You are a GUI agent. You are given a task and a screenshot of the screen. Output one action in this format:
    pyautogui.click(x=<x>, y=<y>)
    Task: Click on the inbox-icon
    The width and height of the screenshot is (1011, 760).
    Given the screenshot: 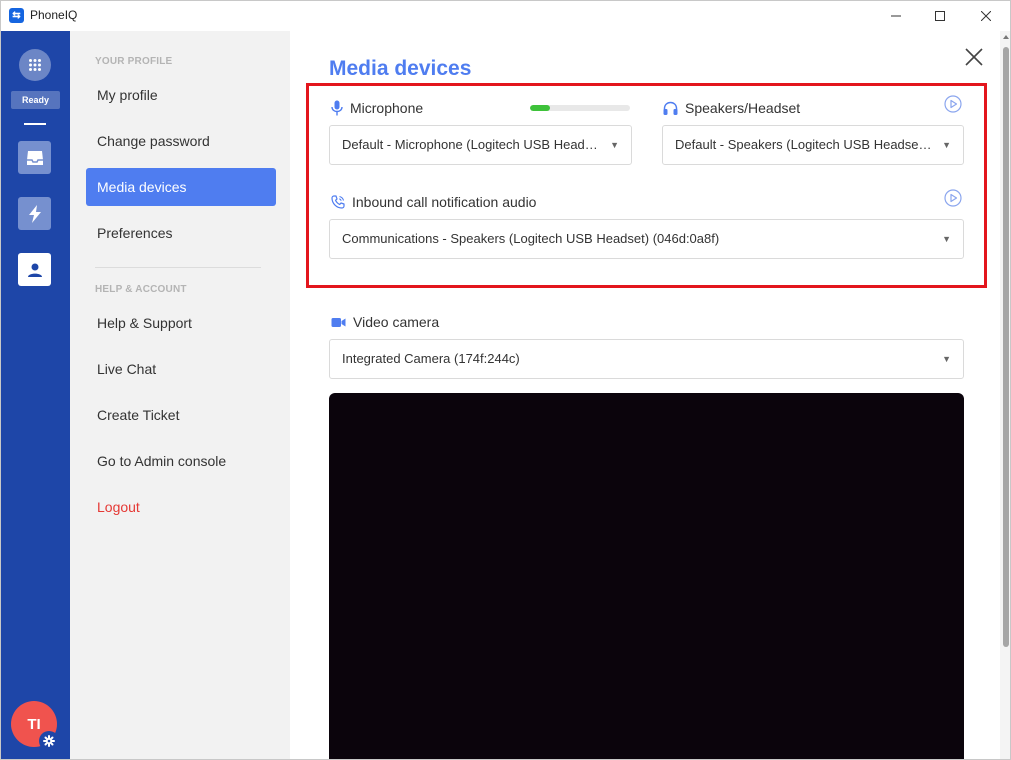 What is the action you would take?
    pyautogui.click(x=34, y=157)
    